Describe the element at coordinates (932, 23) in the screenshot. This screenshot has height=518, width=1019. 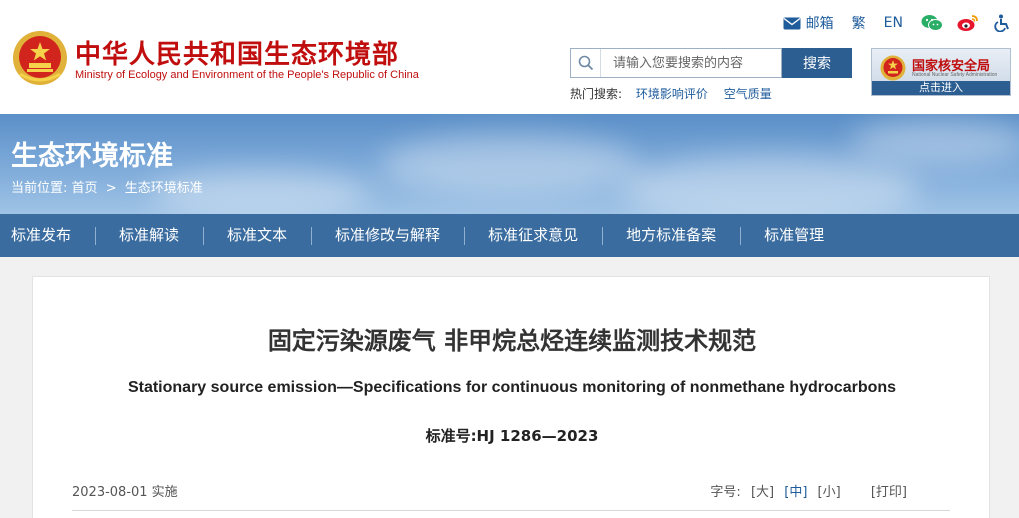
I see `wechat-icon` at that location.